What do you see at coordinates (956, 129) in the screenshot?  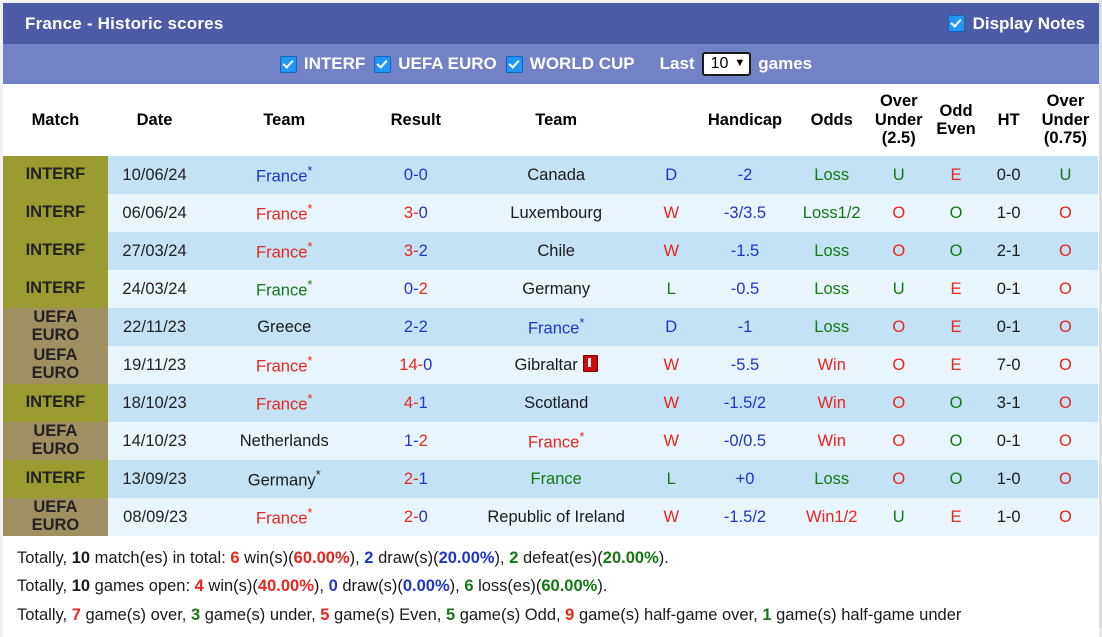 I see `col-oddeven-l2: Even` at bounding box center [956, 129].